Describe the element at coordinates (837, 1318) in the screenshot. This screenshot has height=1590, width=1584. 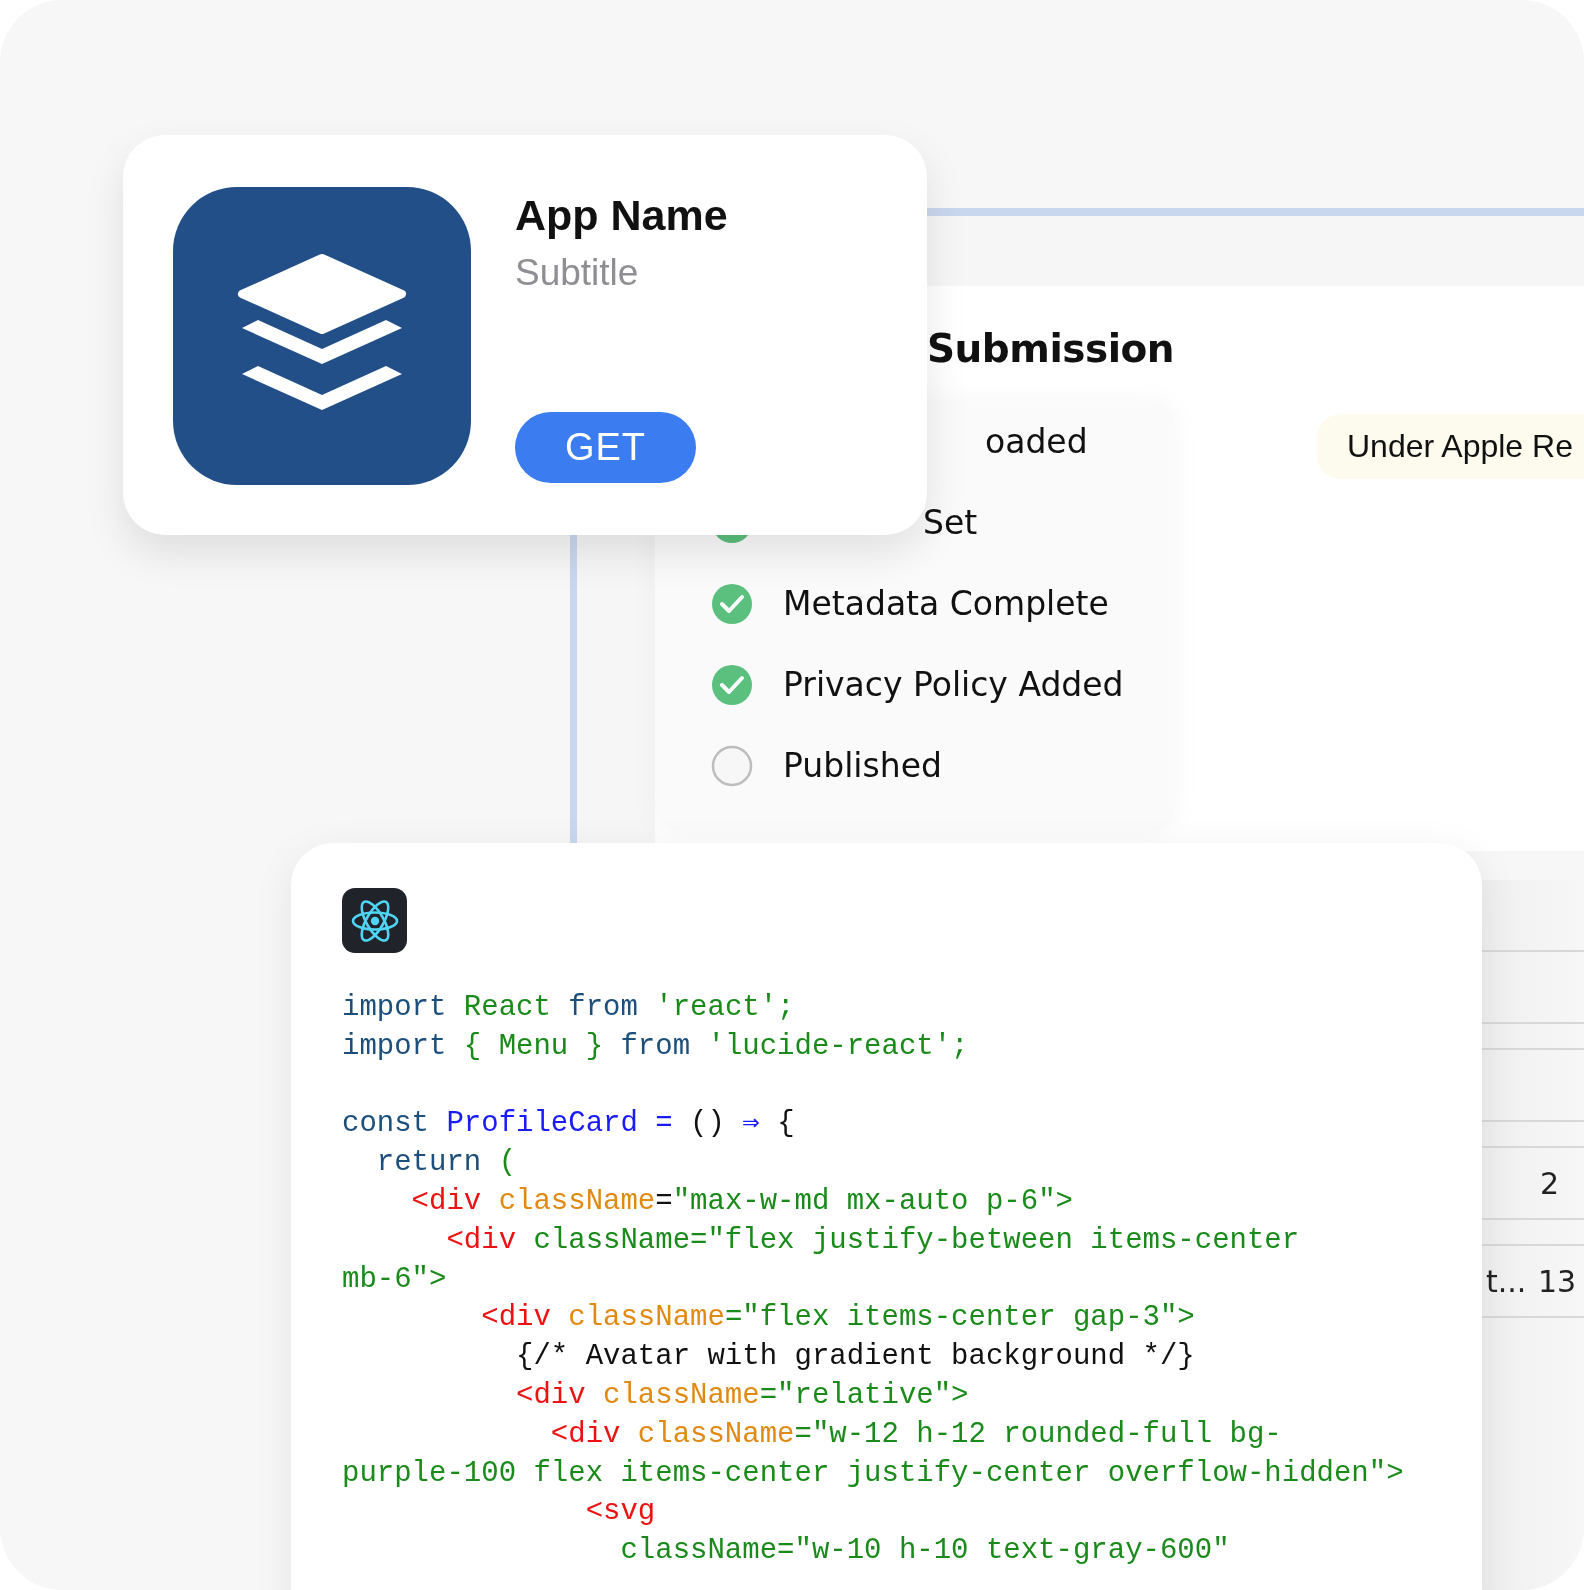
I see `code-line: <div className="flex items-center gap-3">` at that location.